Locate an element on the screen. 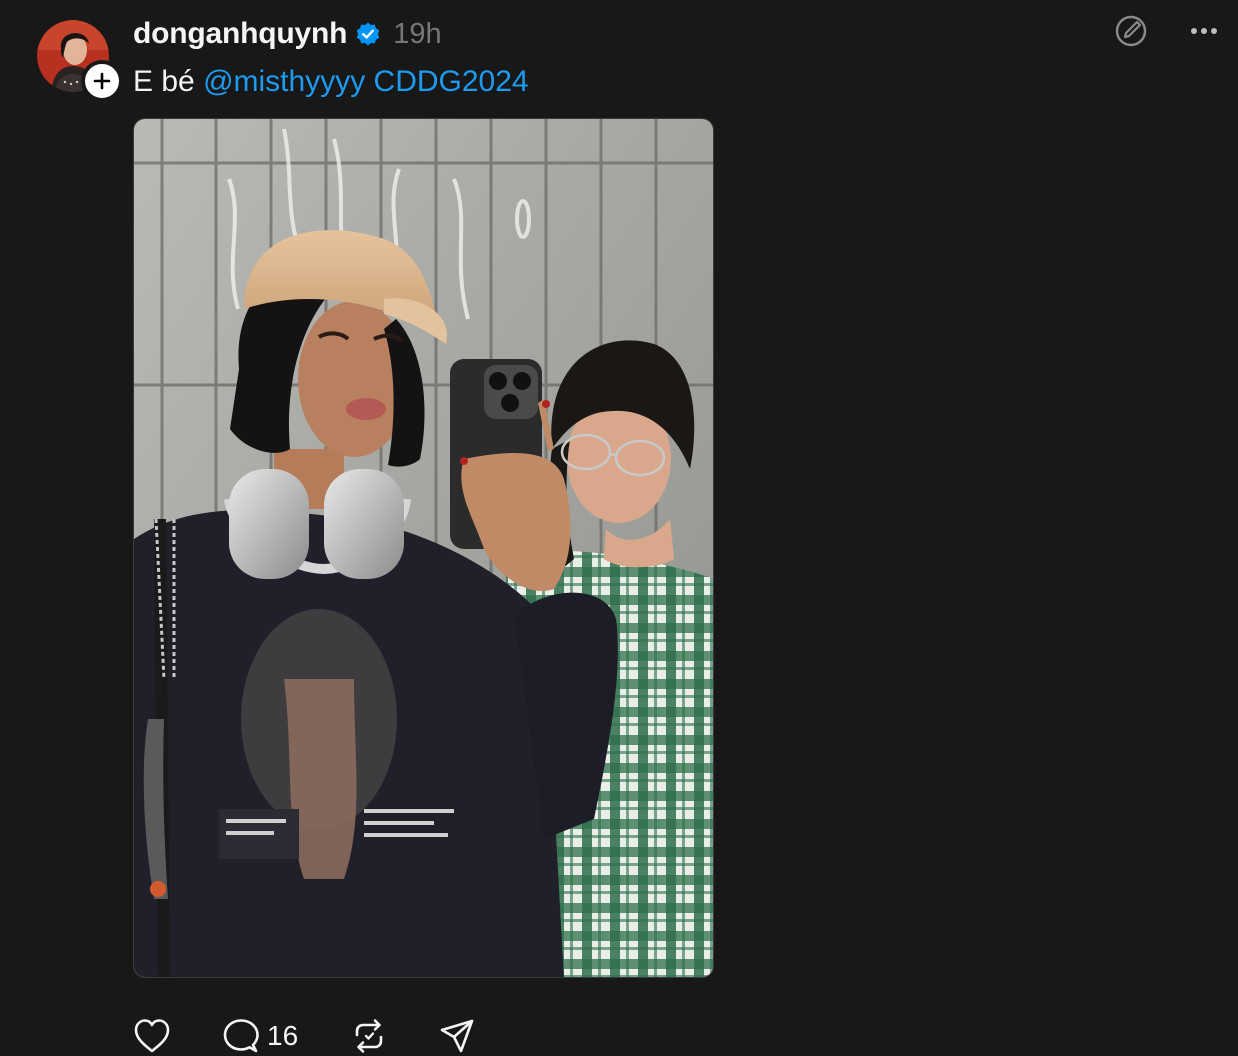  follow-button is located at coordinates (102, 81).